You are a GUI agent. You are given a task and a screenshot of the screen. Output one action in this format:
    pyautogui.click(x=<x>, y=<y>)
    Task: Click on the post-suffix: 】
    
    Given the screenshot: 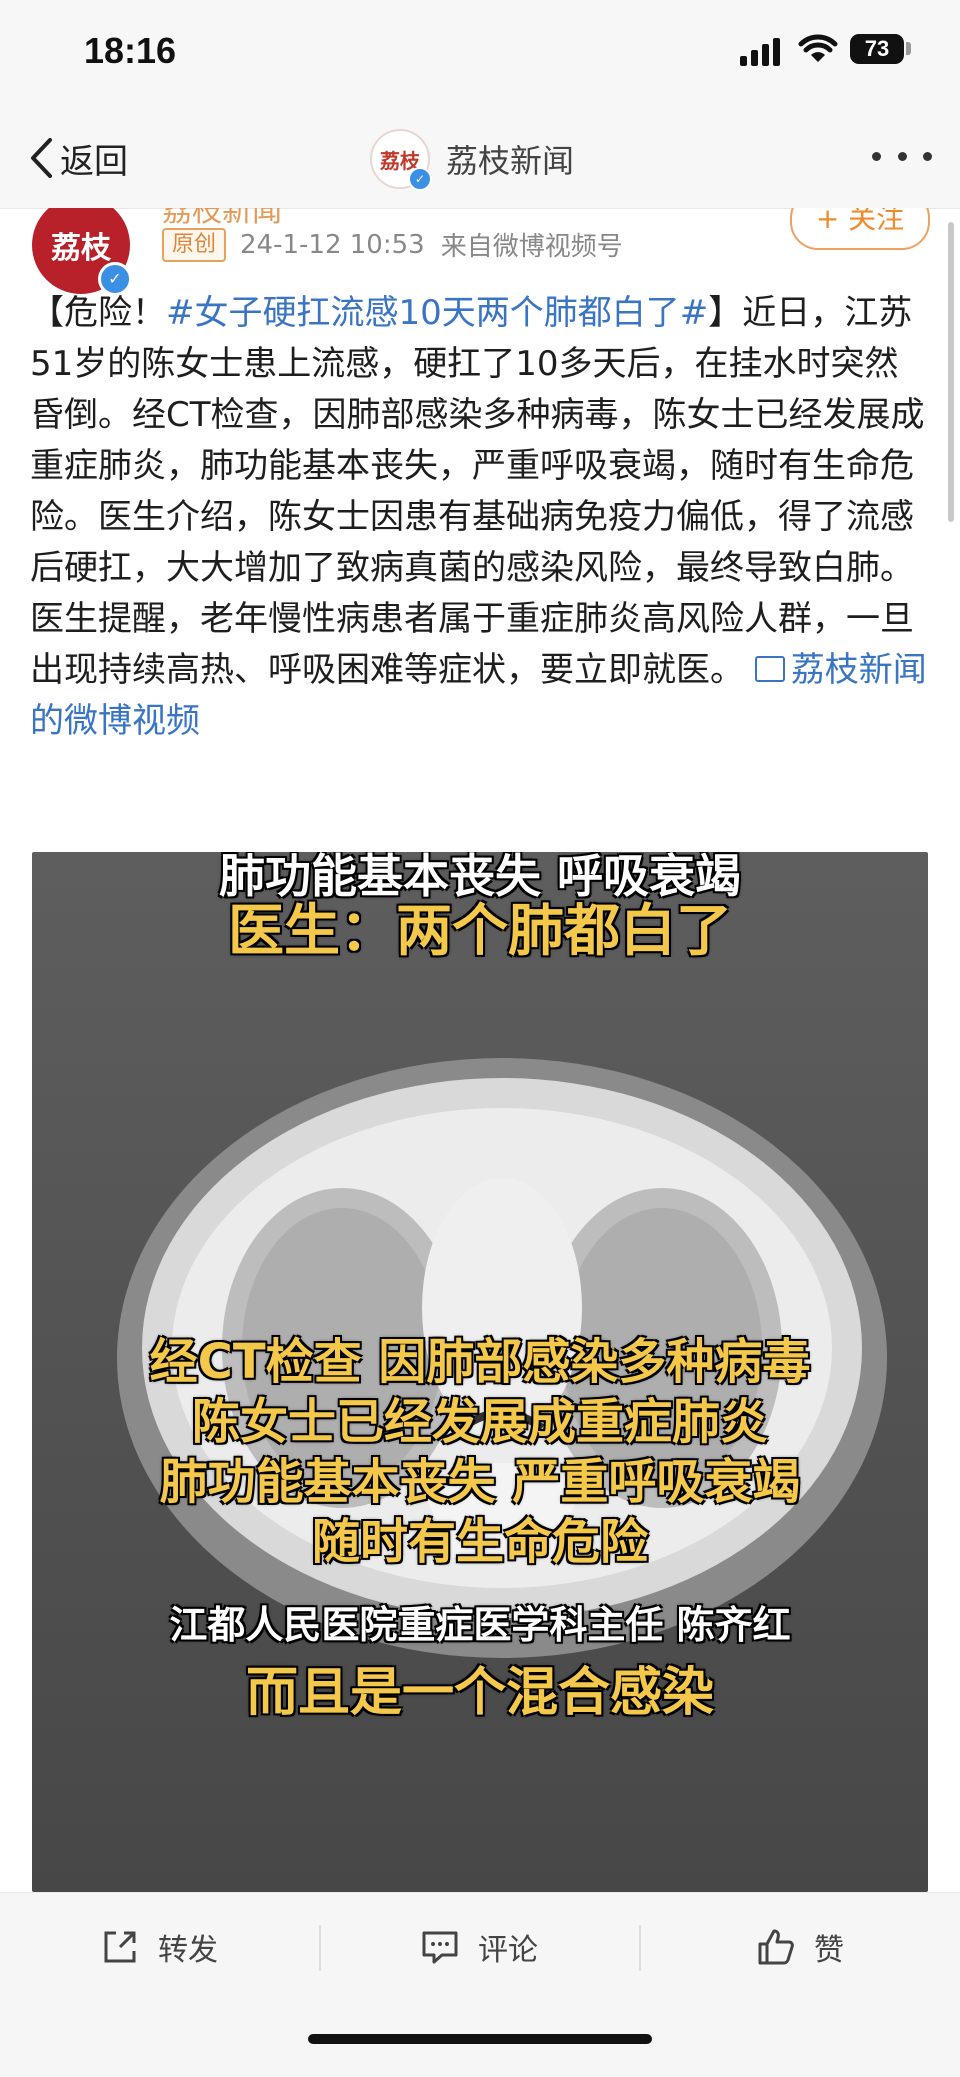 What is the action you would take?
    pyautogui.click(x=725, y=313)
    